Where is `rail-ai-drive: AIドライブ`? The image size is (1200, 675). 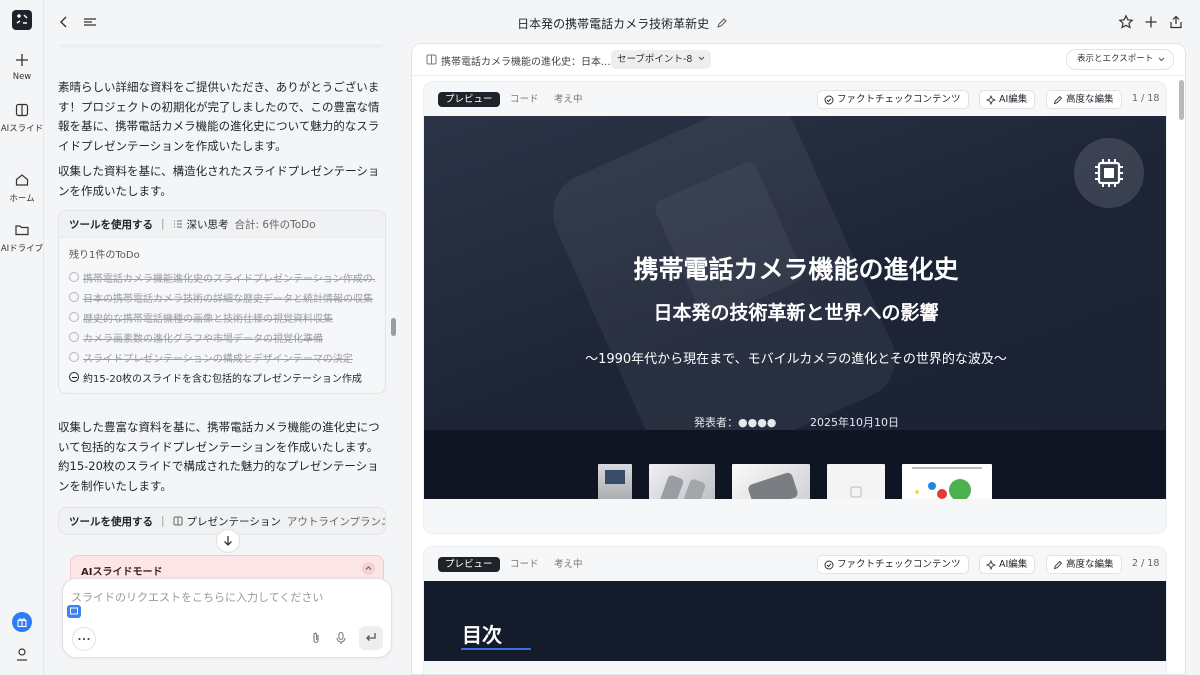
rail-ai-drive: AIドライブ is located at coordinates (22, 238).